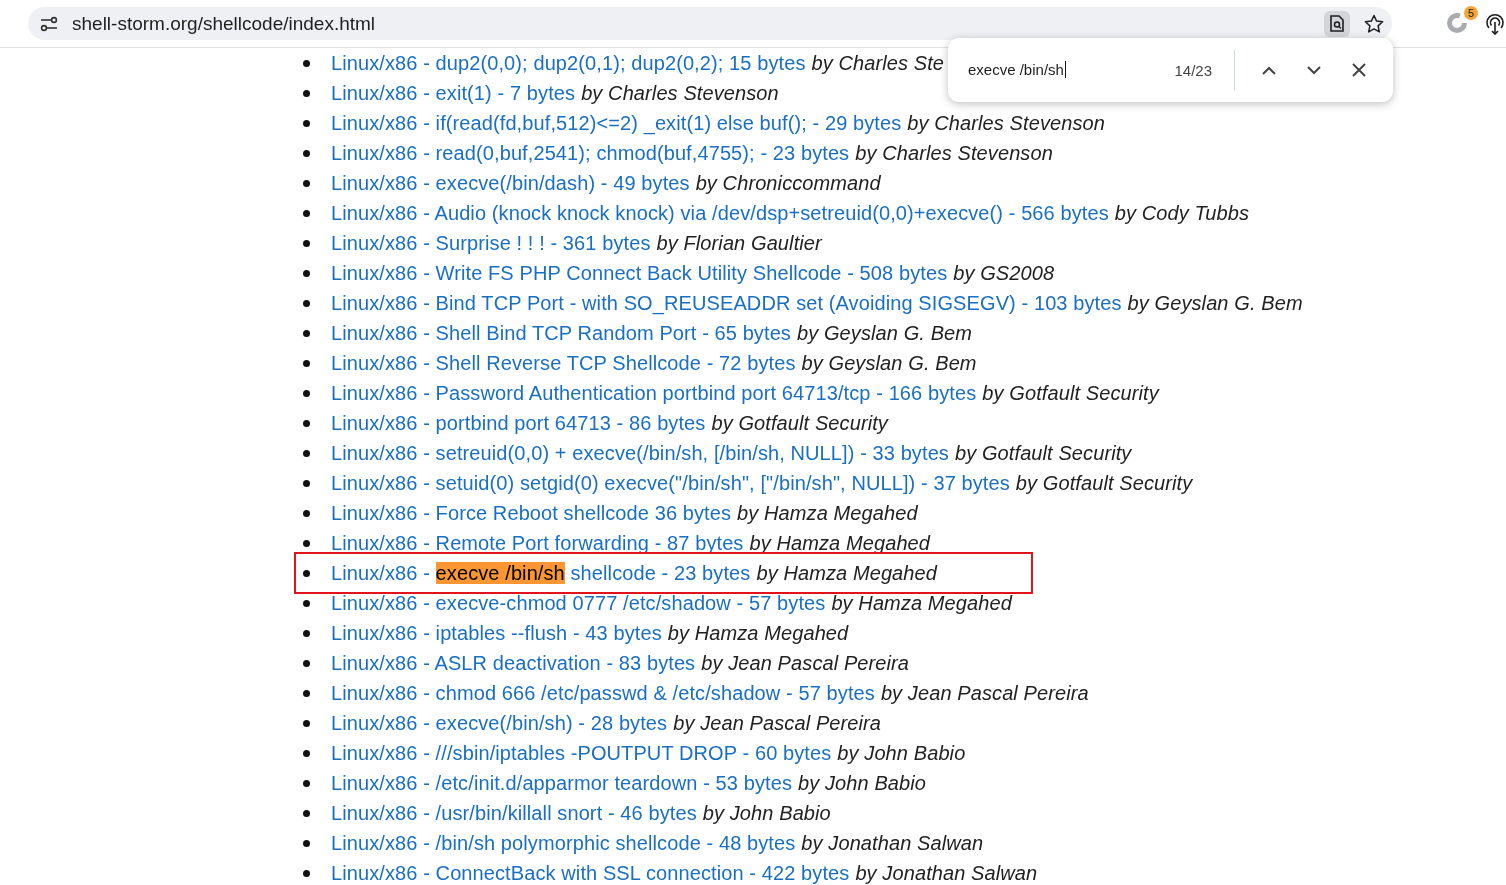 This screenshot has height=885, width=1506. Describe the element at coordinates (590, 873) in the screenshot. I see `shellcode-link: Linux/x86 - ConnectBack with SSL connection - 422 bytes` at that location.